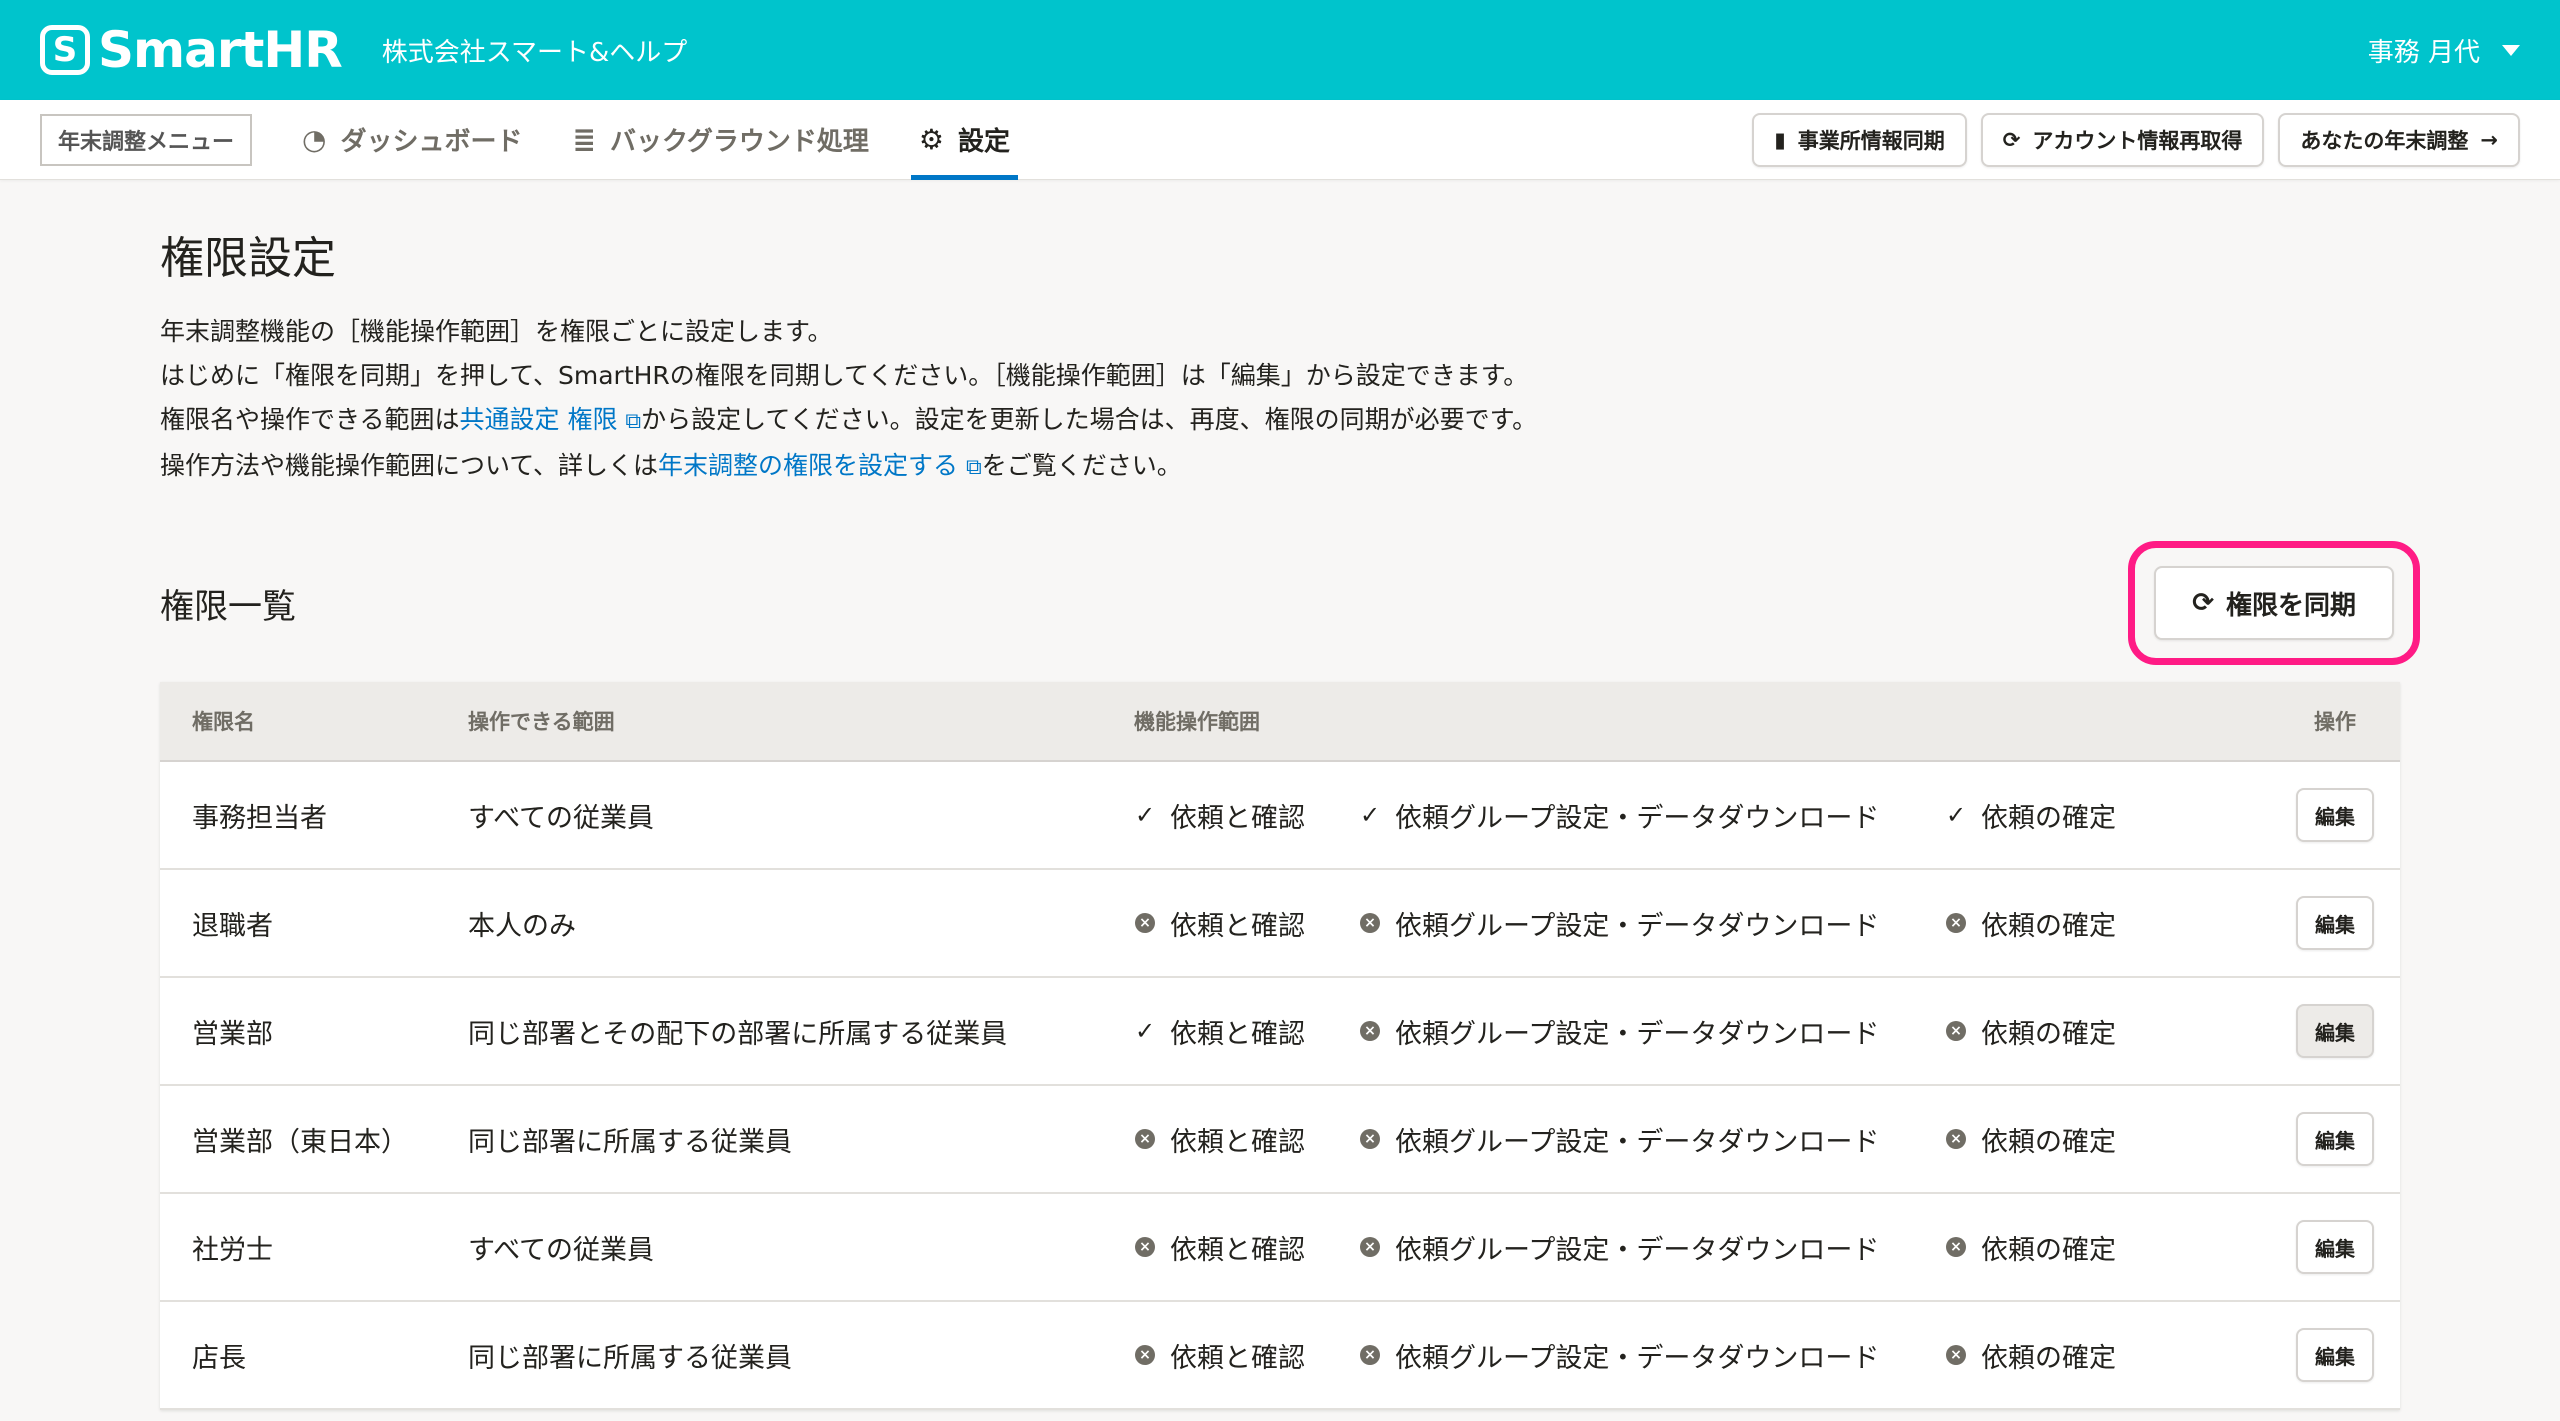 The width and height of the screenshot is (2560, 1421). Describe the element at coordinates (310, 419) in the screenshot. I see `desc-line-3-pre: 権限名や操作できる範囲は` at that location.